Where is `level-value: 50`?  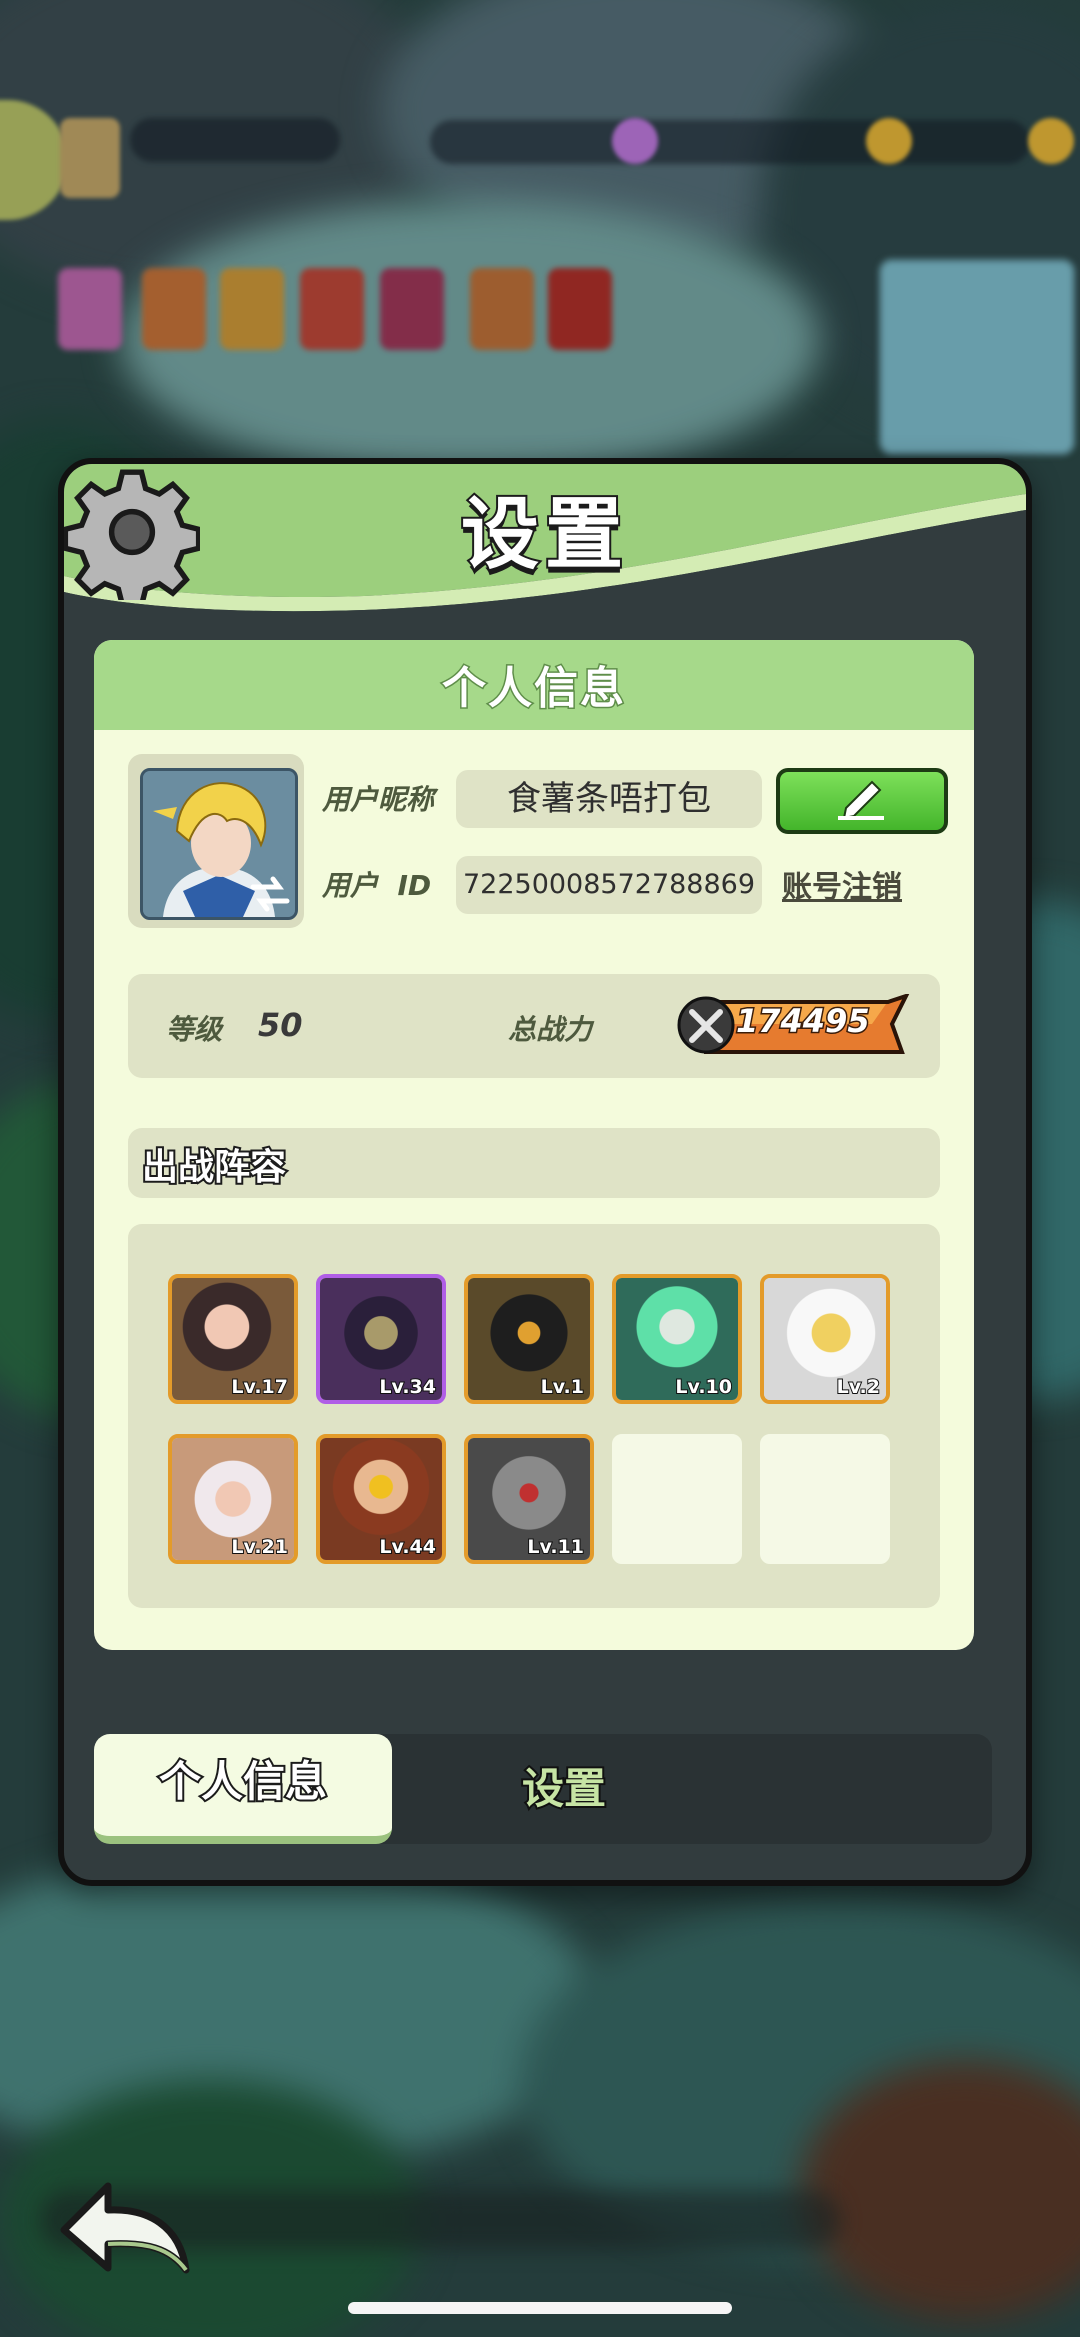
level-value: 50 is located at coordinates (280, 1025).